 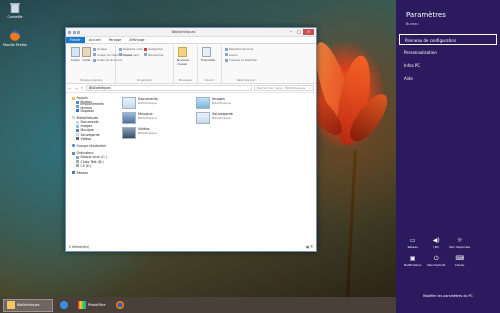 What do you see at coordinates (412, 24) in the screenshot?
I see `panel-subtitle: Bureau` at bounding box center [412, 24].